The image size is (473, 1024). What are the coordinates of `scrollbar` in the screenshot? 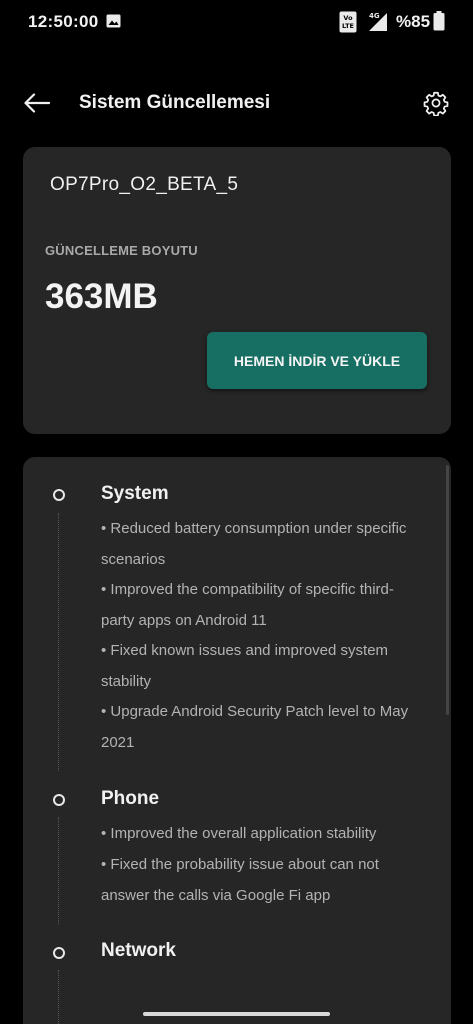 It's located at (447, 590).